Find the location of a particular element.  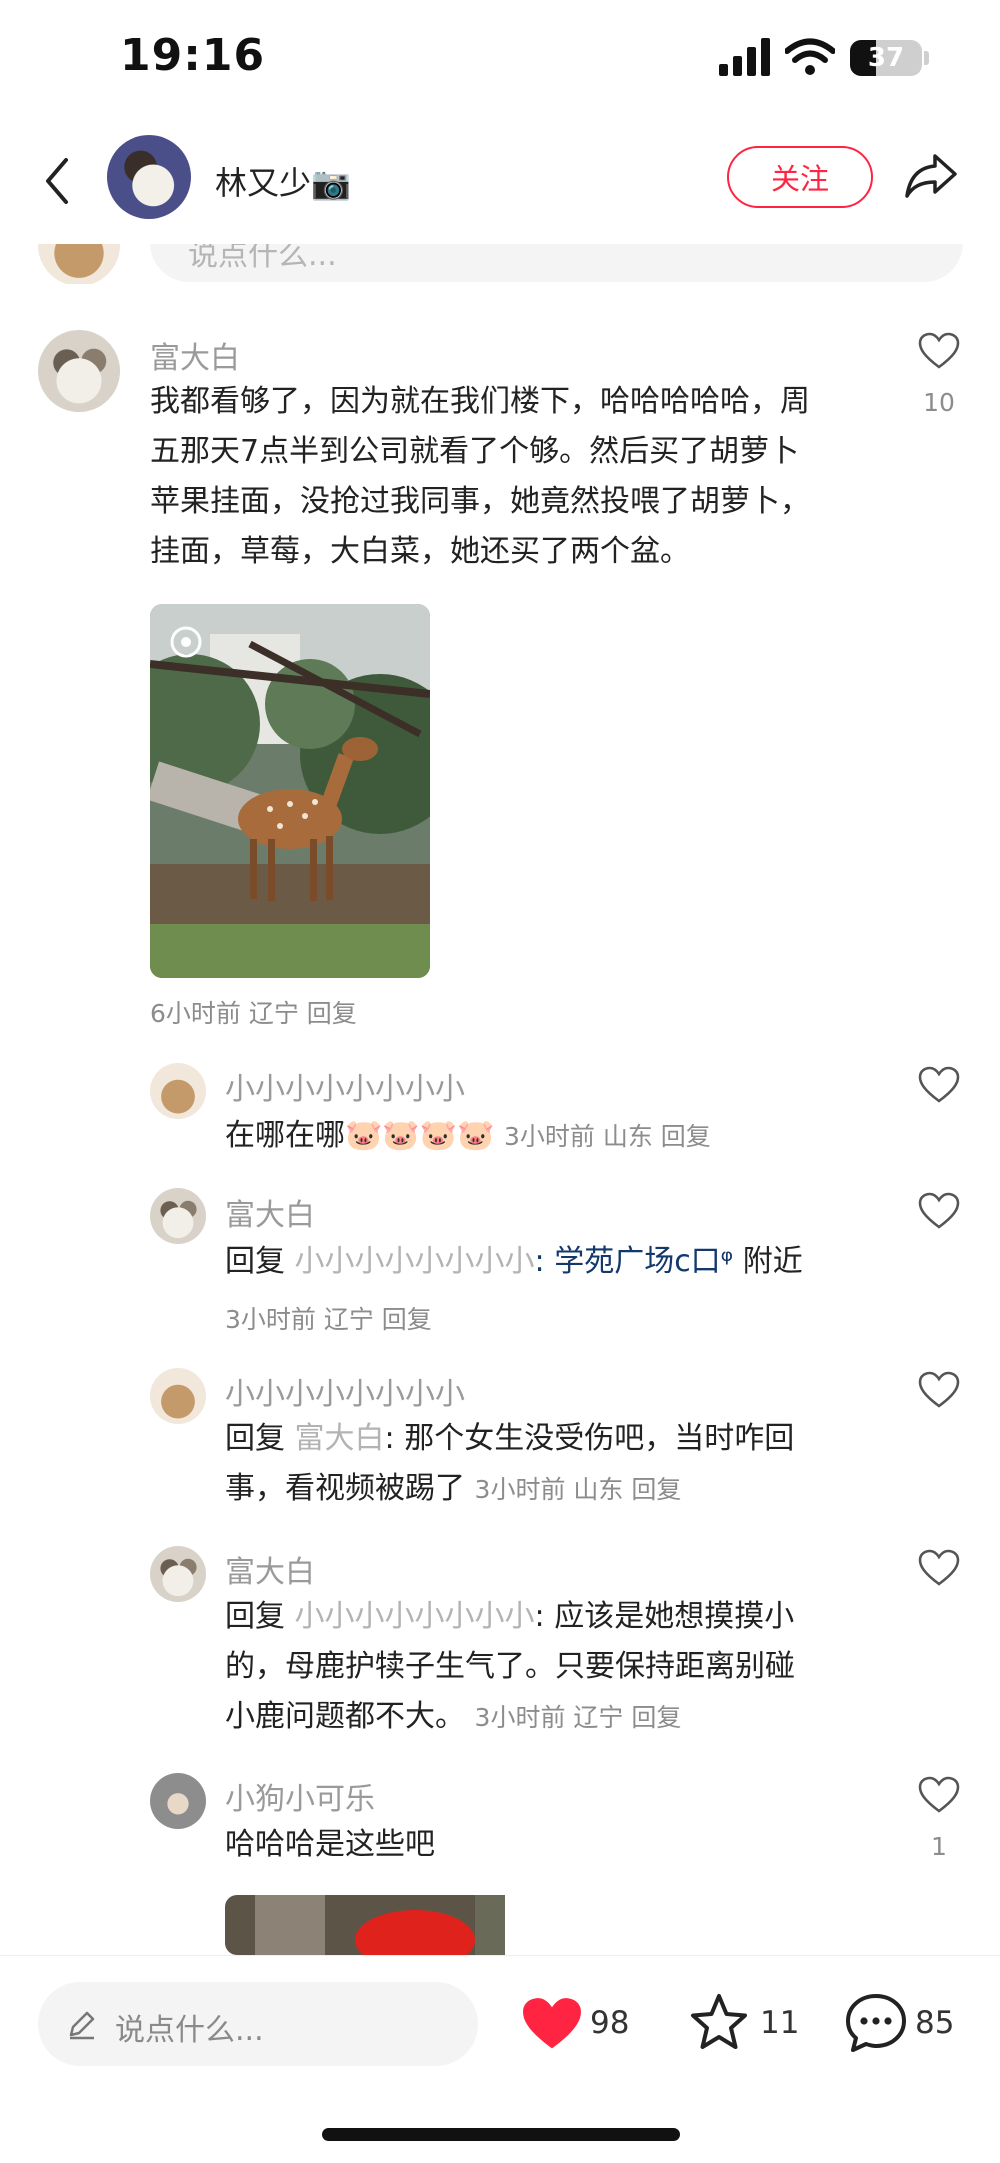

follow-button: 关注 is located at coordinates (800, 177).